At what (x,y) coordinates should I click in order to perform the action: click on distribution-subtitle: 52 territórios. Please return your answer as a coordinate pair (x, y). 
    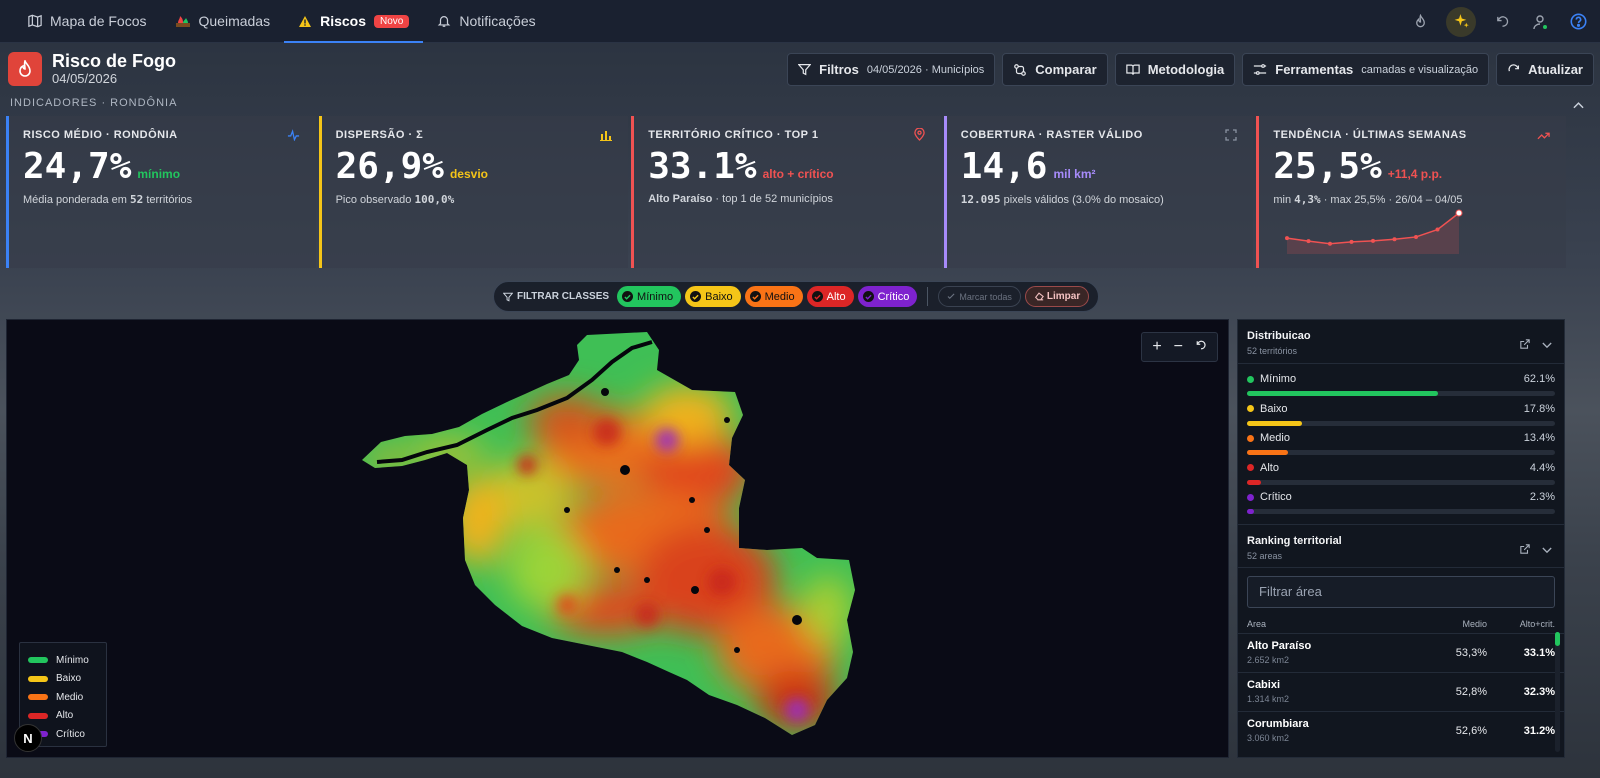
    Looking at the image, I should click on (1272, 351).